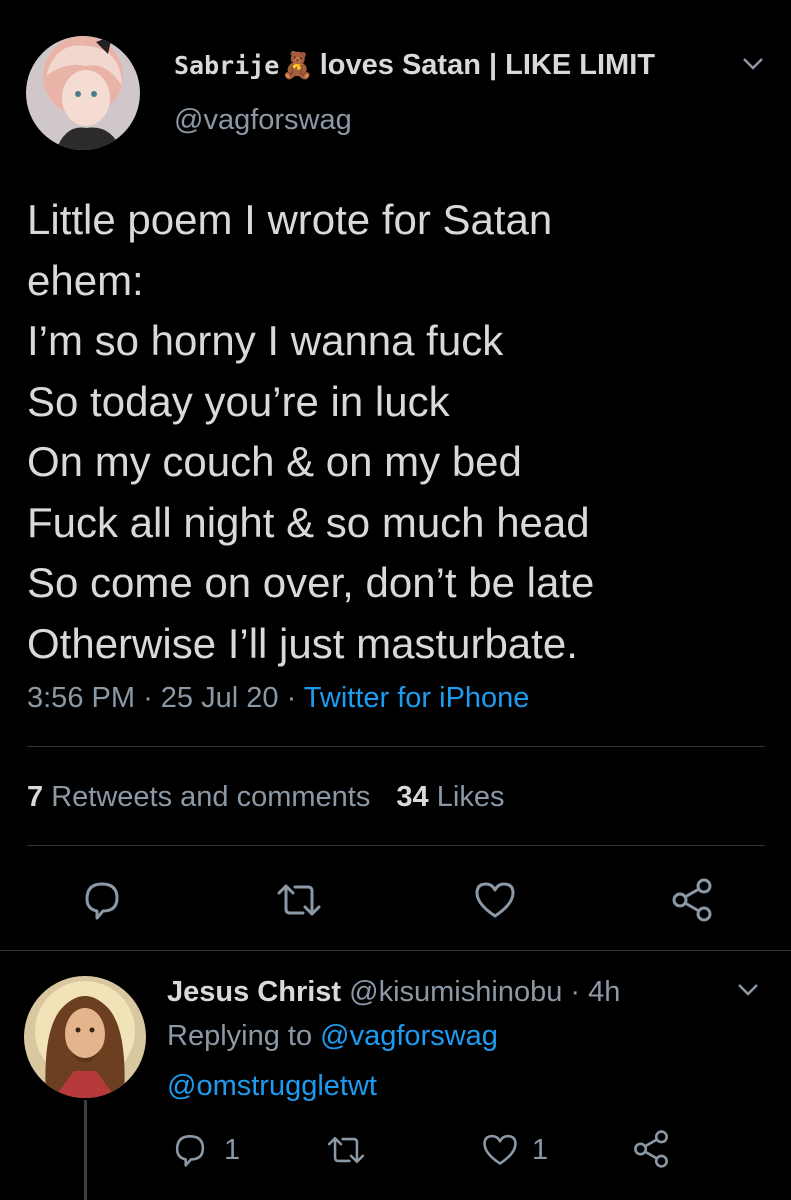 The image size is (791, 1200). Describe the element at coordinates (254, 992) in the screenshot. I see `reply-author-name: Jesus Christ` at that location.